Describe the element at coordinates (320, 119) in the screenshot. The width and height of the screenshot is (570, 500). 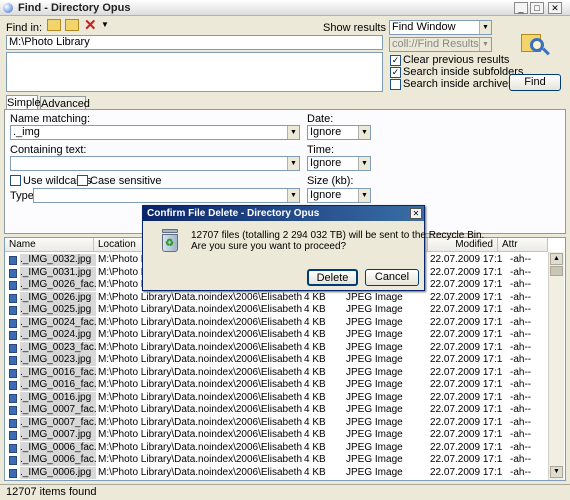
I see `date-label: Date:` at that location.